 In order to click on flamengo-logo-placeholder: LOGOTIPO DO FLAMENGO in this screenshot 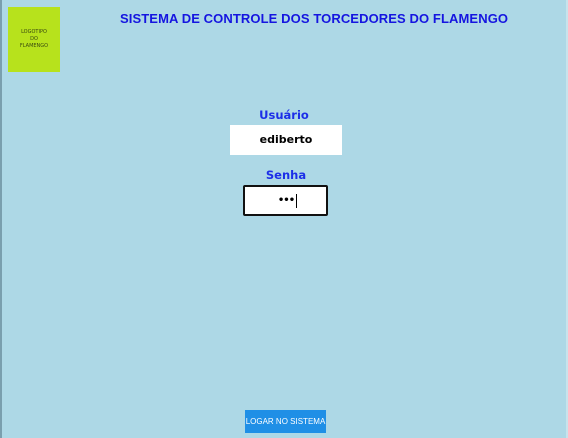, I will do `click(34, 39)`.